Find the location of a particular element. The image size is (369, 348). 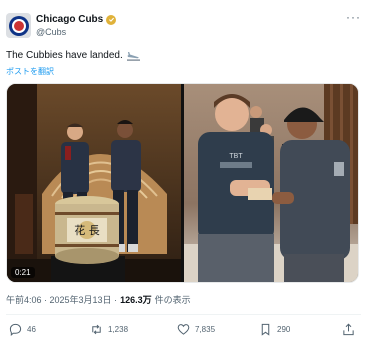

video-duration-badge: 0:21 is located at coordinates (23, 272).